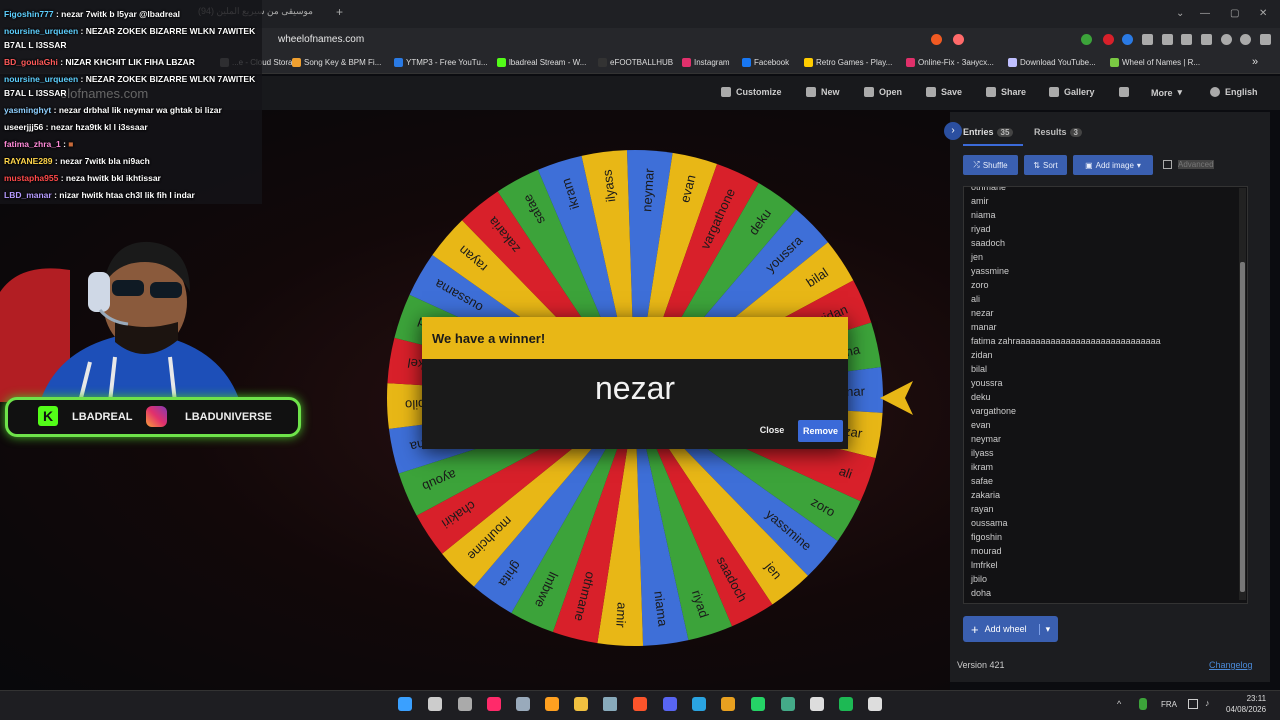 The image size is (1280, 720). Describe the element at coordinates (1234, 13) in the screenshot. I see `maximize-icon: ▢` at that location.